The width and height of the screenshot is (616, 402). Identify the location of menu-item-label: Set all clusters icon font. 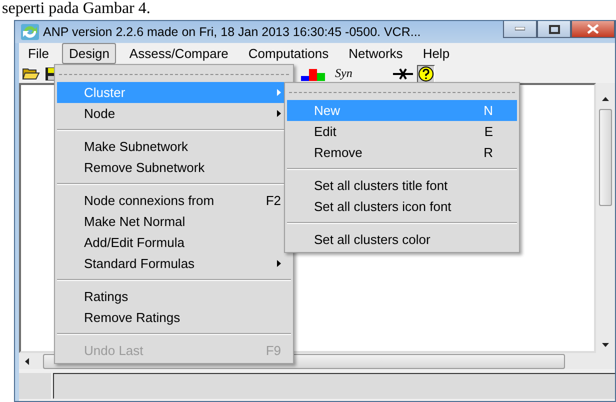
(383, 206).